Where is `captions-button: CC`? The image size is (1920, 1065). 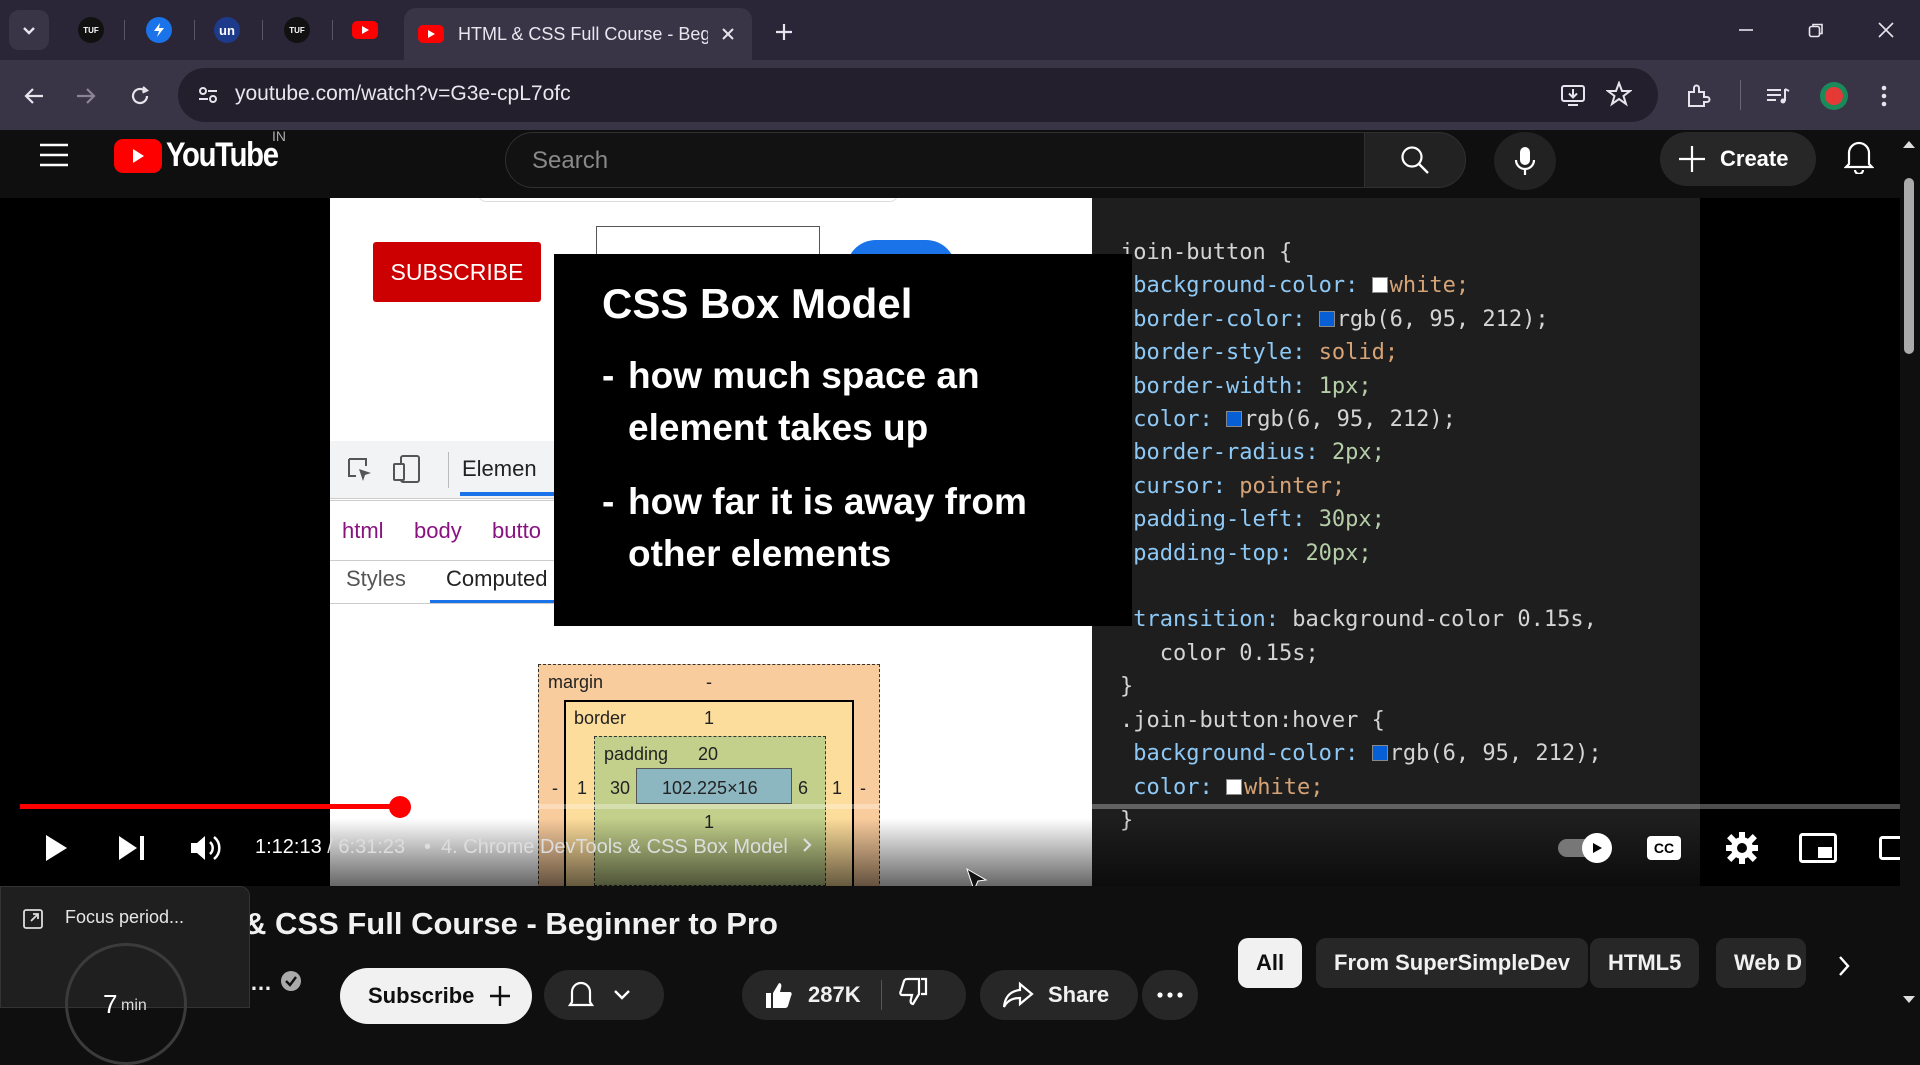
captions-button: CC is located at coordinates (1664, 848).